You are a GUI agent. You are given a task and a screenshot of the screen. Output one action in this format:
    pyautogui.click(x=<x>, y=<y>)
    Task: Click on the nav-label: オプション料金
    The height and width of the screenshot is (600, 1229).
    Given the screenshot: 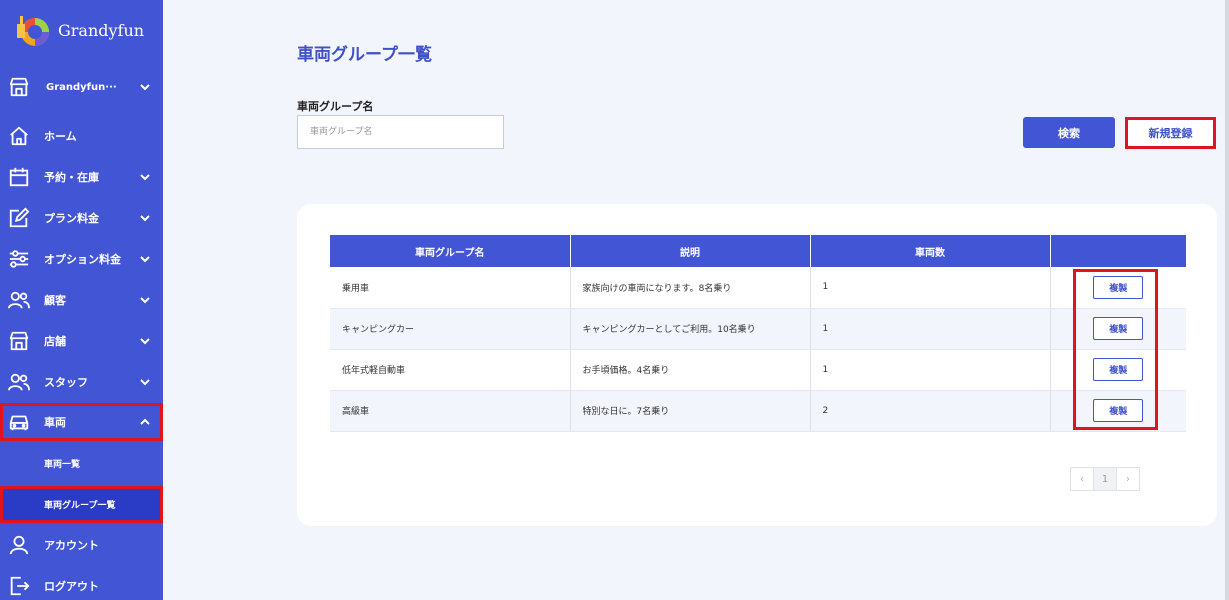 What is the action you would take?
    pyautogui.click(x=82, y=259)
    